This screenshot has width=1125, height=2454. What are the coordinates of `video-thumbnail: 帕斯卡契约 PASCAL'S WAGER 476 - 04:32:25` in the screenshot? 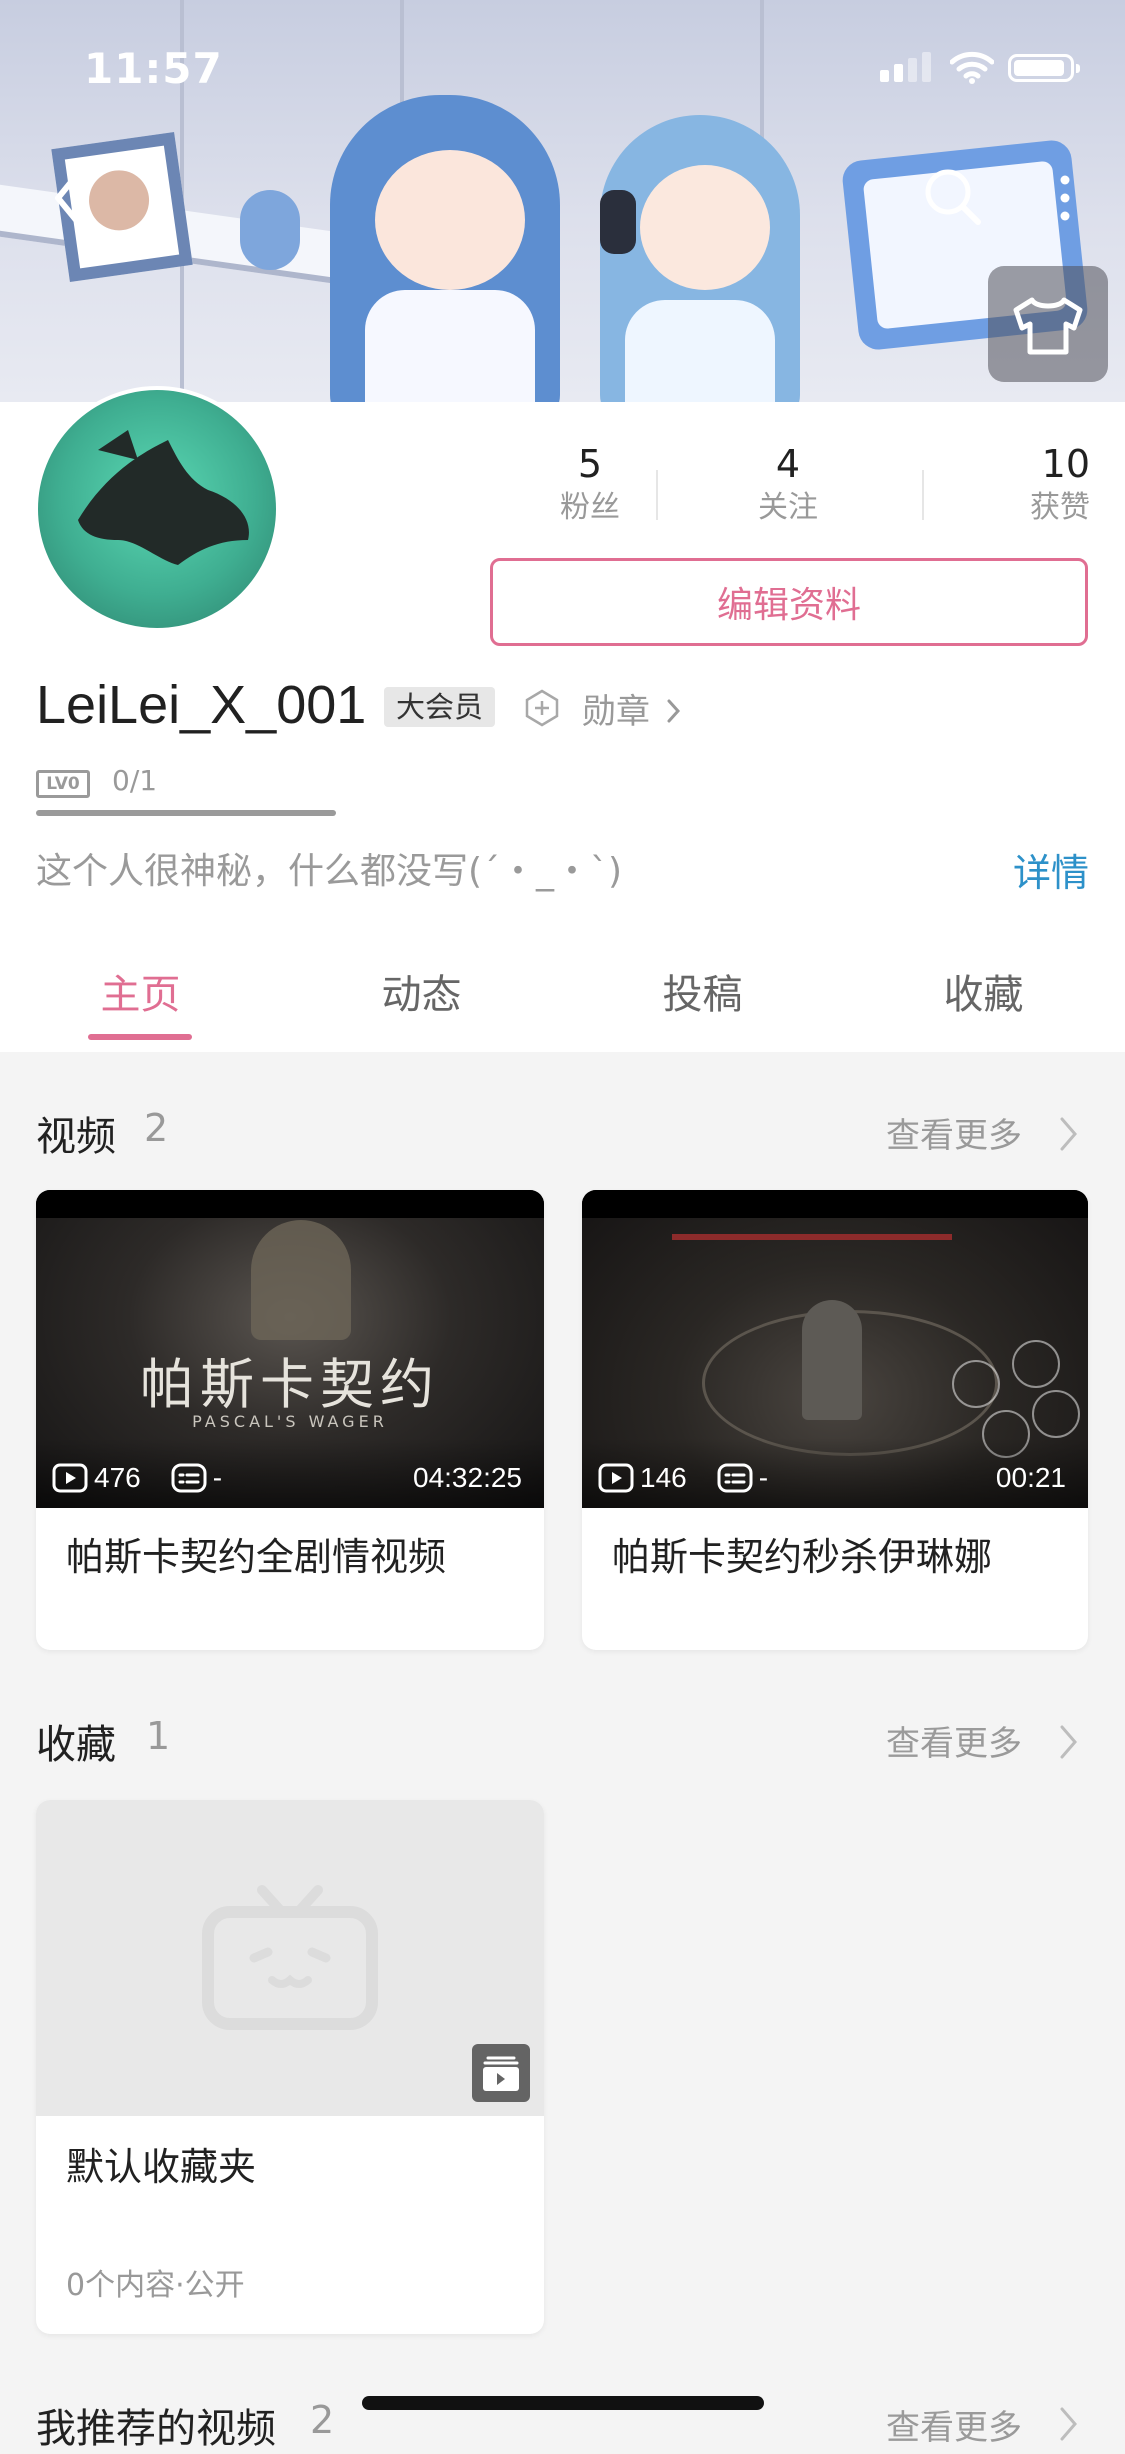 It's located at (290, 1349).